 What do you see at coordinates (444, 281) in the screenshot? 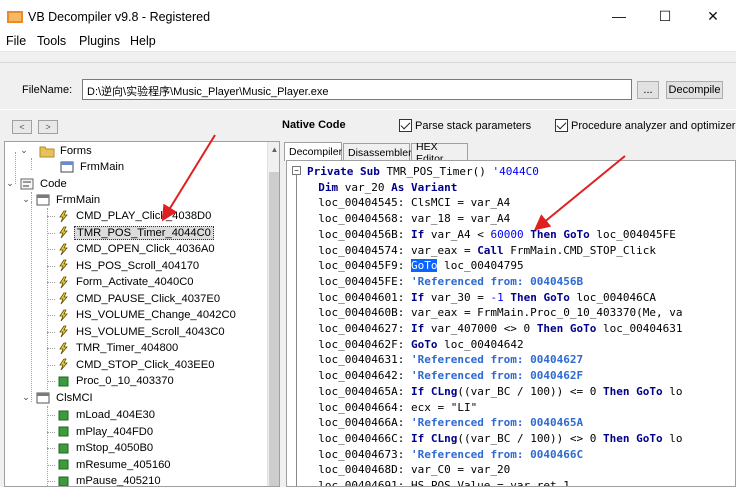
I see `code-line: loc_004045FE: 'Referenced from: 0040456B` at bounding box center [444, 281].